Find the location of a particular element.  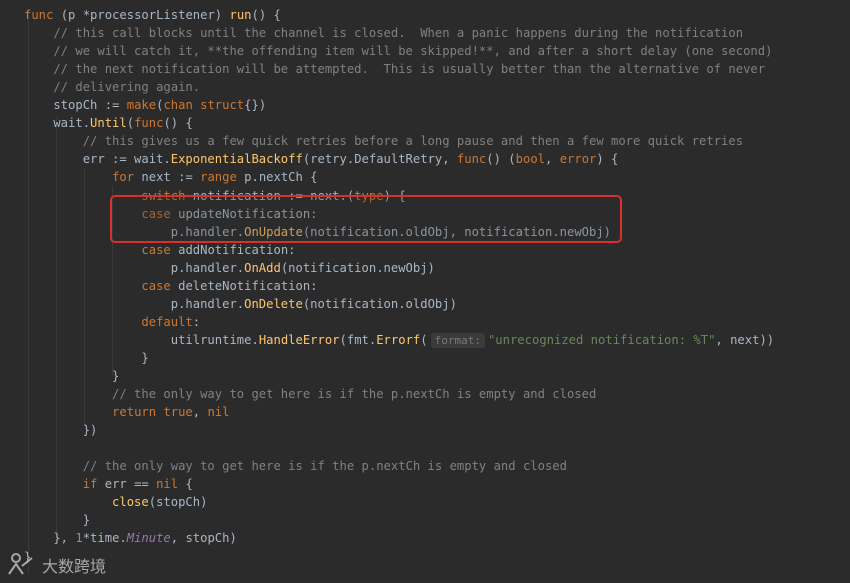

code-token: OnAdd is located at coordinates (262, 267).